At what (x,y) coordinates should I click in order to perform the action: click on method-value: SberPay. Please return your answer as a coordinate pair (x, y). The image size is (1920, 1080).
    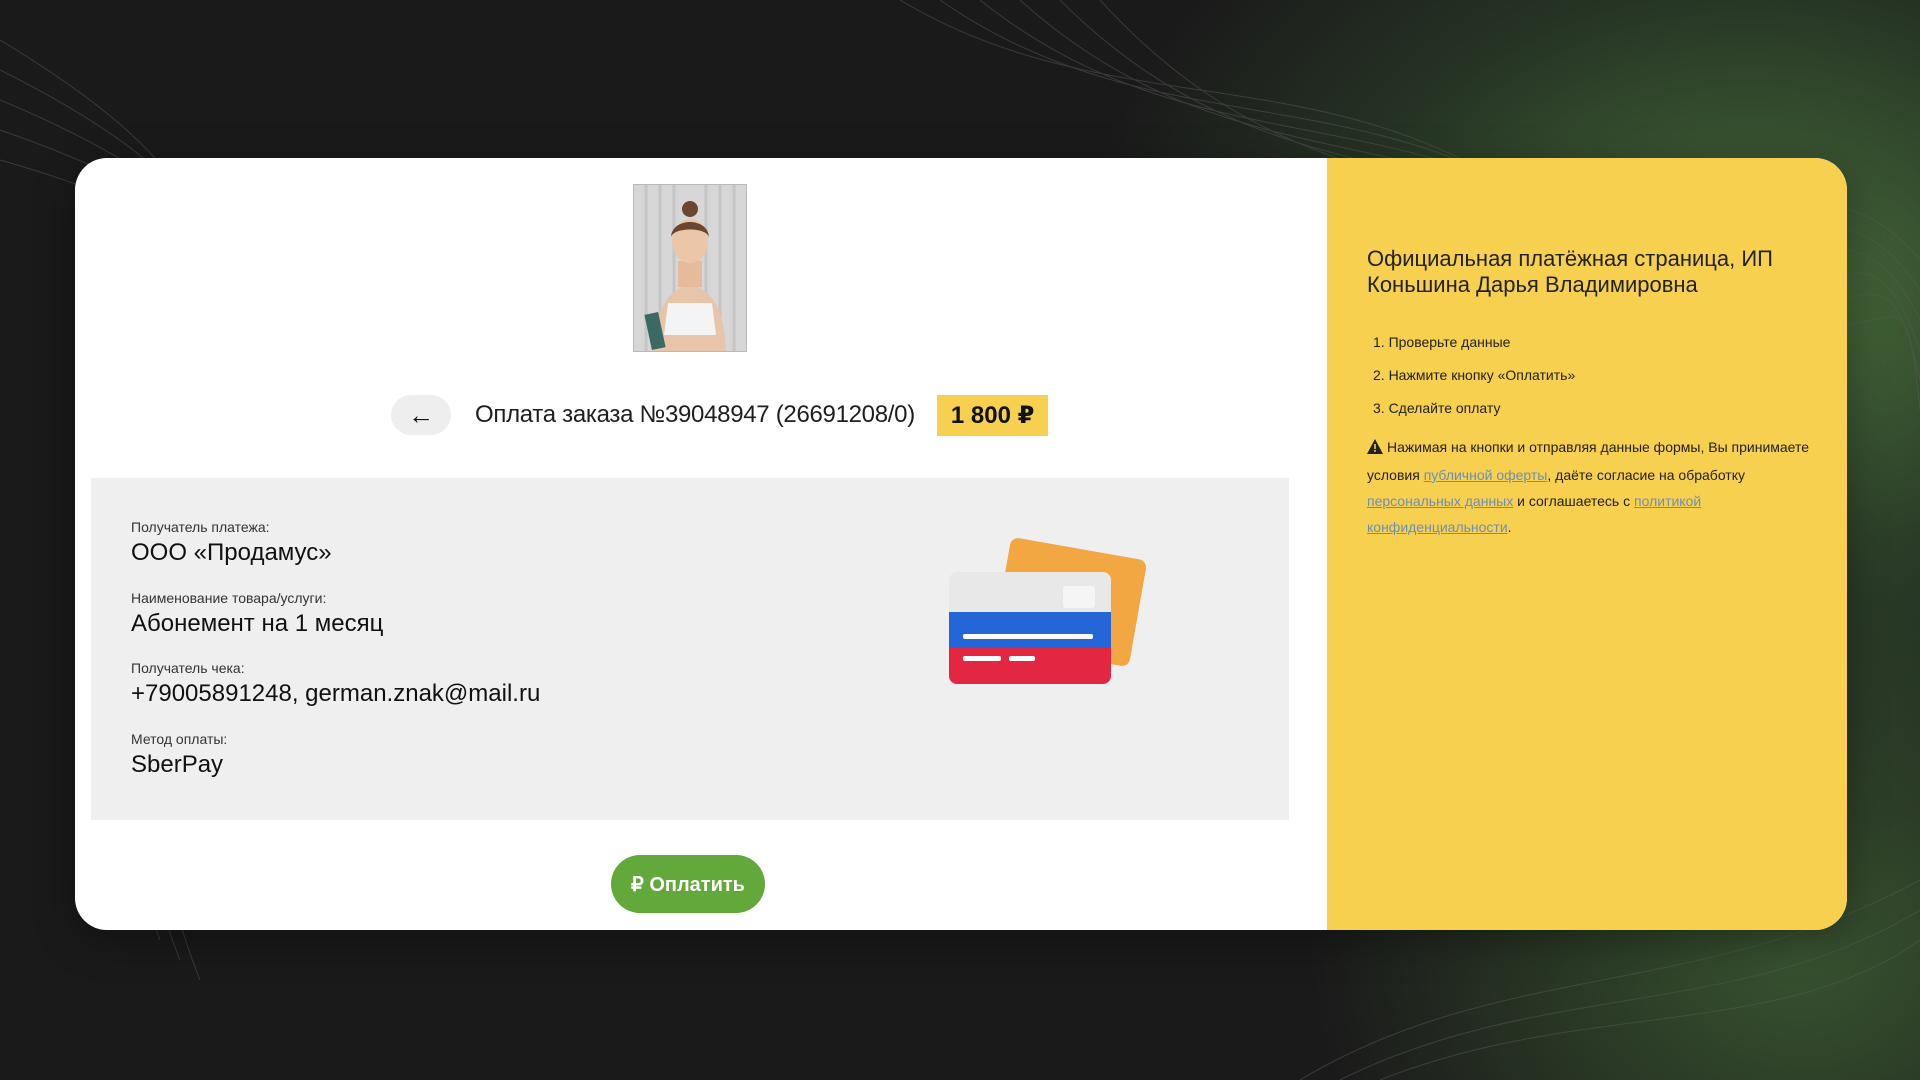
    Looking at the image, I should click on (177, 764).